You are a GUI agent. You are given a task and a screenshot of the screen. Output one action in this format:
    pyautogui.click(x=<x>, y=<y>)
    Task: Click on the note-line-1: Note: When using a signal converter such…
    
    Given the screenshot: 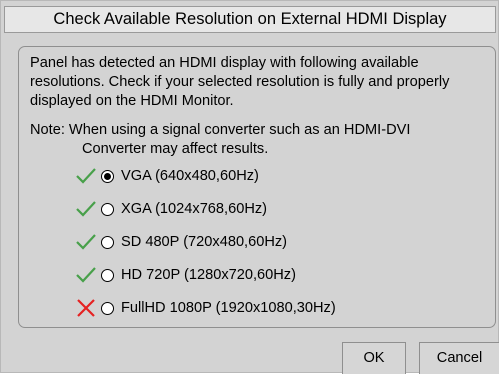 What is the action you would take?
    pyautogui.click(x=220, y=130)
    